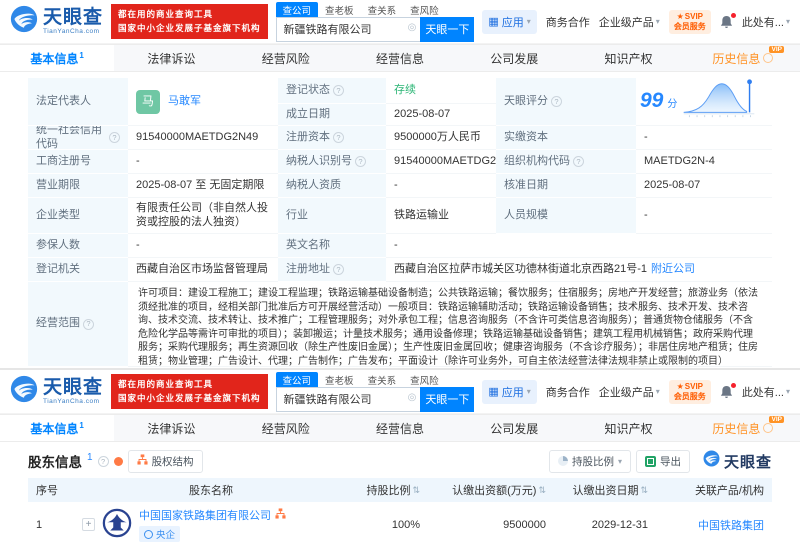  I want to click on field-label-paid-capital: 实缴资本, so click(566, 138).